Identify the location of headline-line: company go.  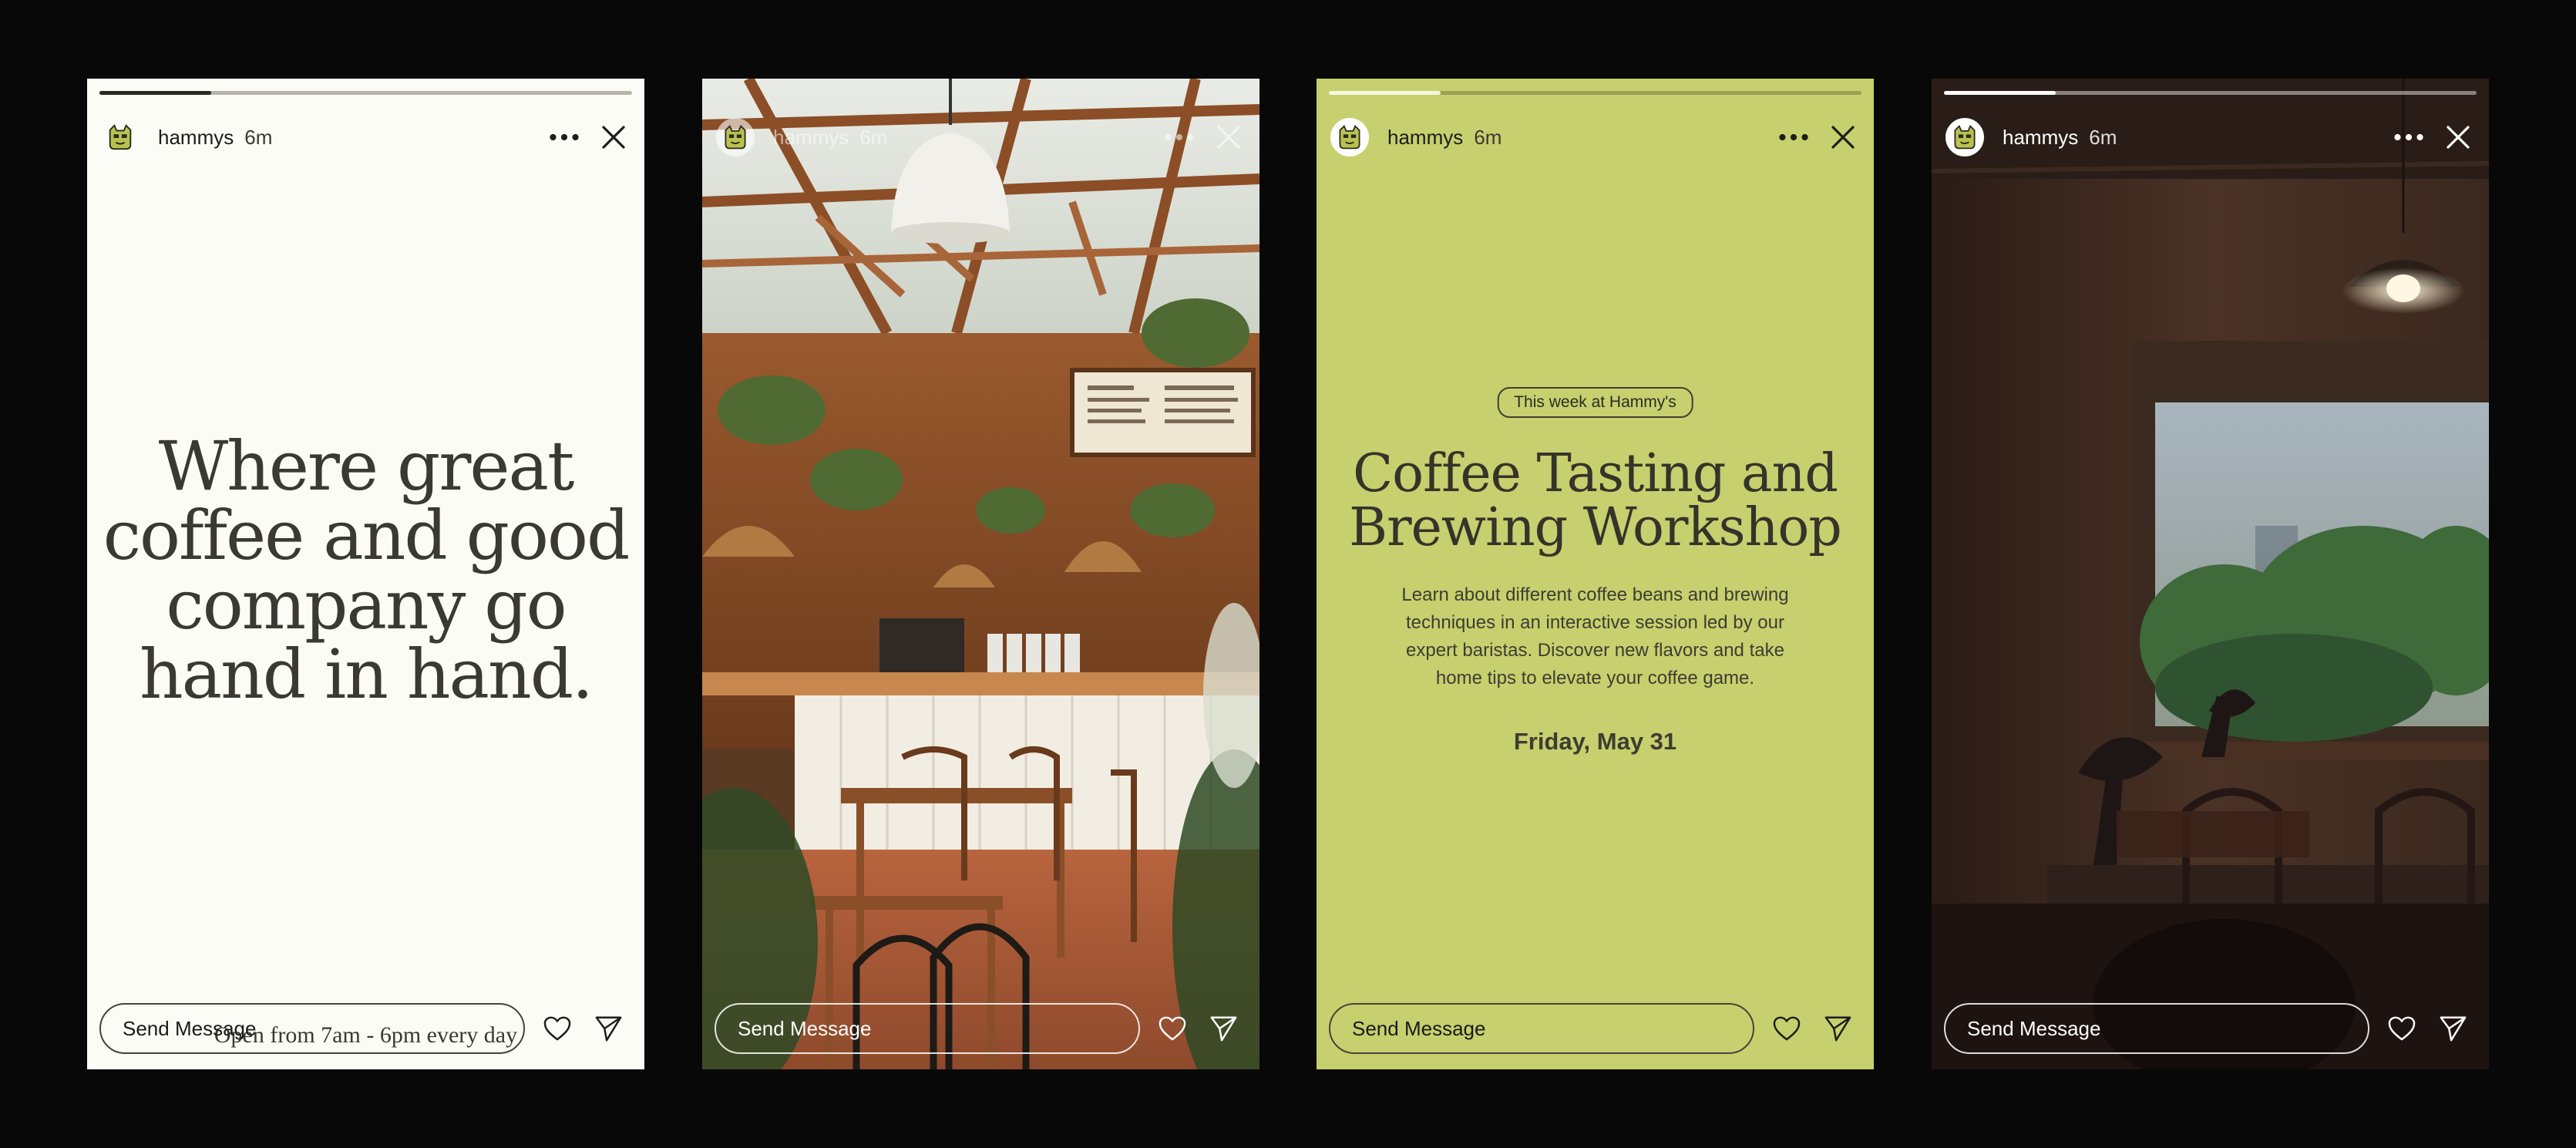
(366, 605).